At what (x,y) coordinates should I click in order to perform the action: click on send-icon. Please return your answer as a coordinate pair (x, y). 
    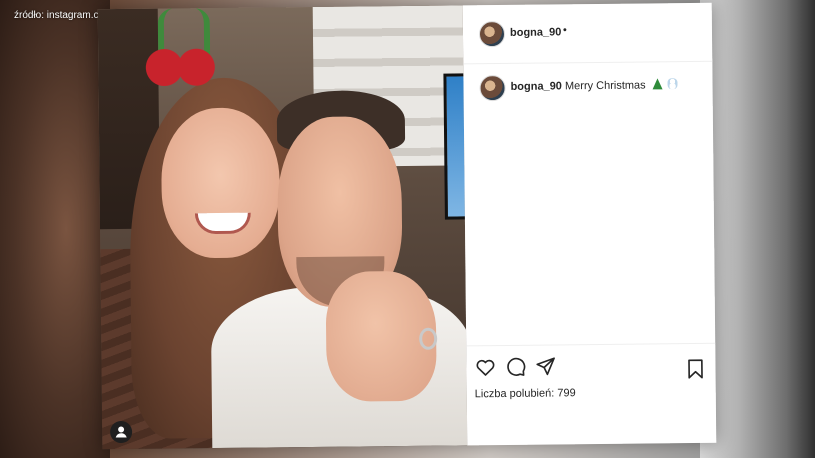
    Looking at the image, I should click on (545, 366).